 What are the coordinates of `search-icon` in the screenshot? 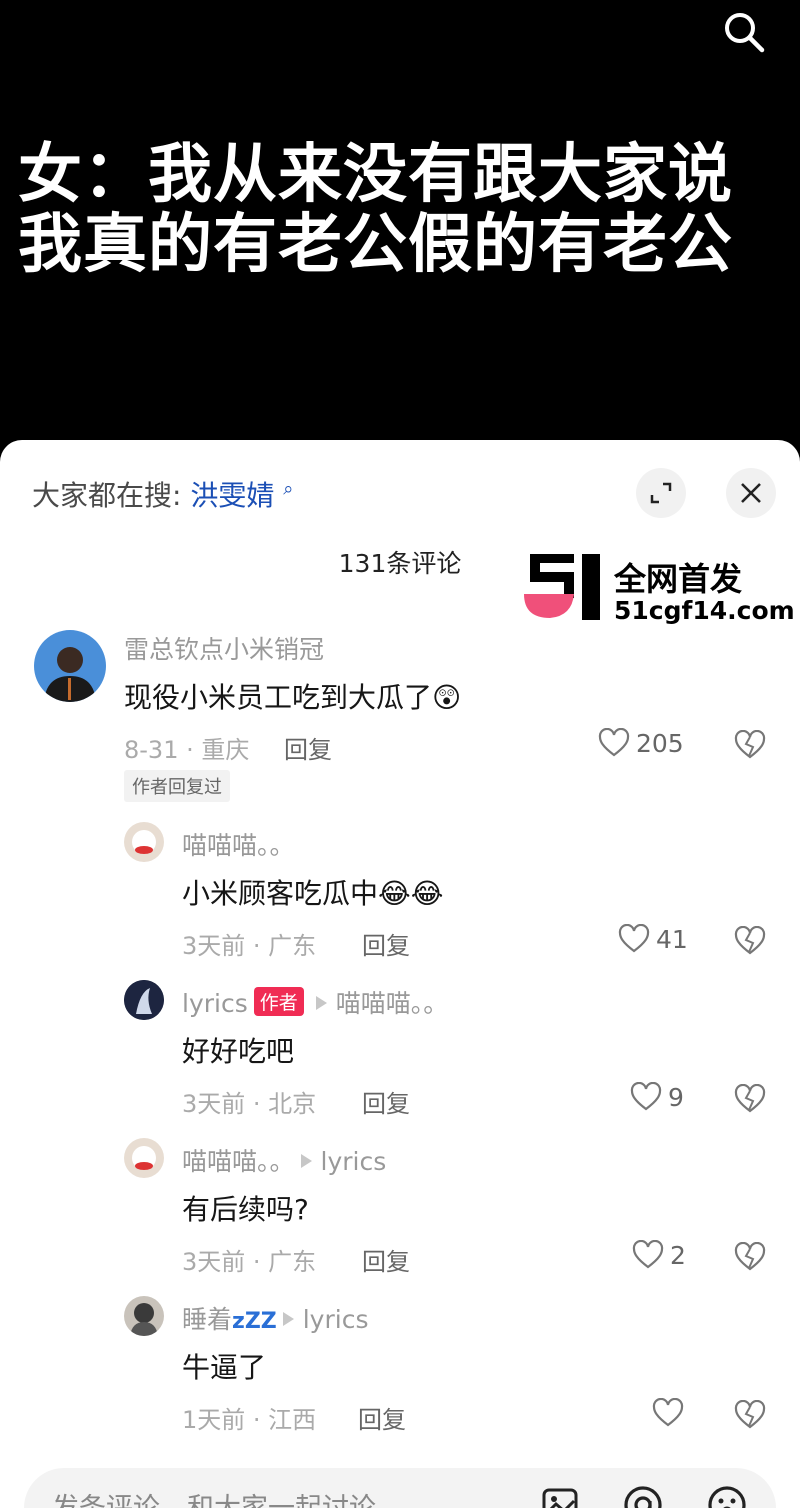 It's located at (744, 32).